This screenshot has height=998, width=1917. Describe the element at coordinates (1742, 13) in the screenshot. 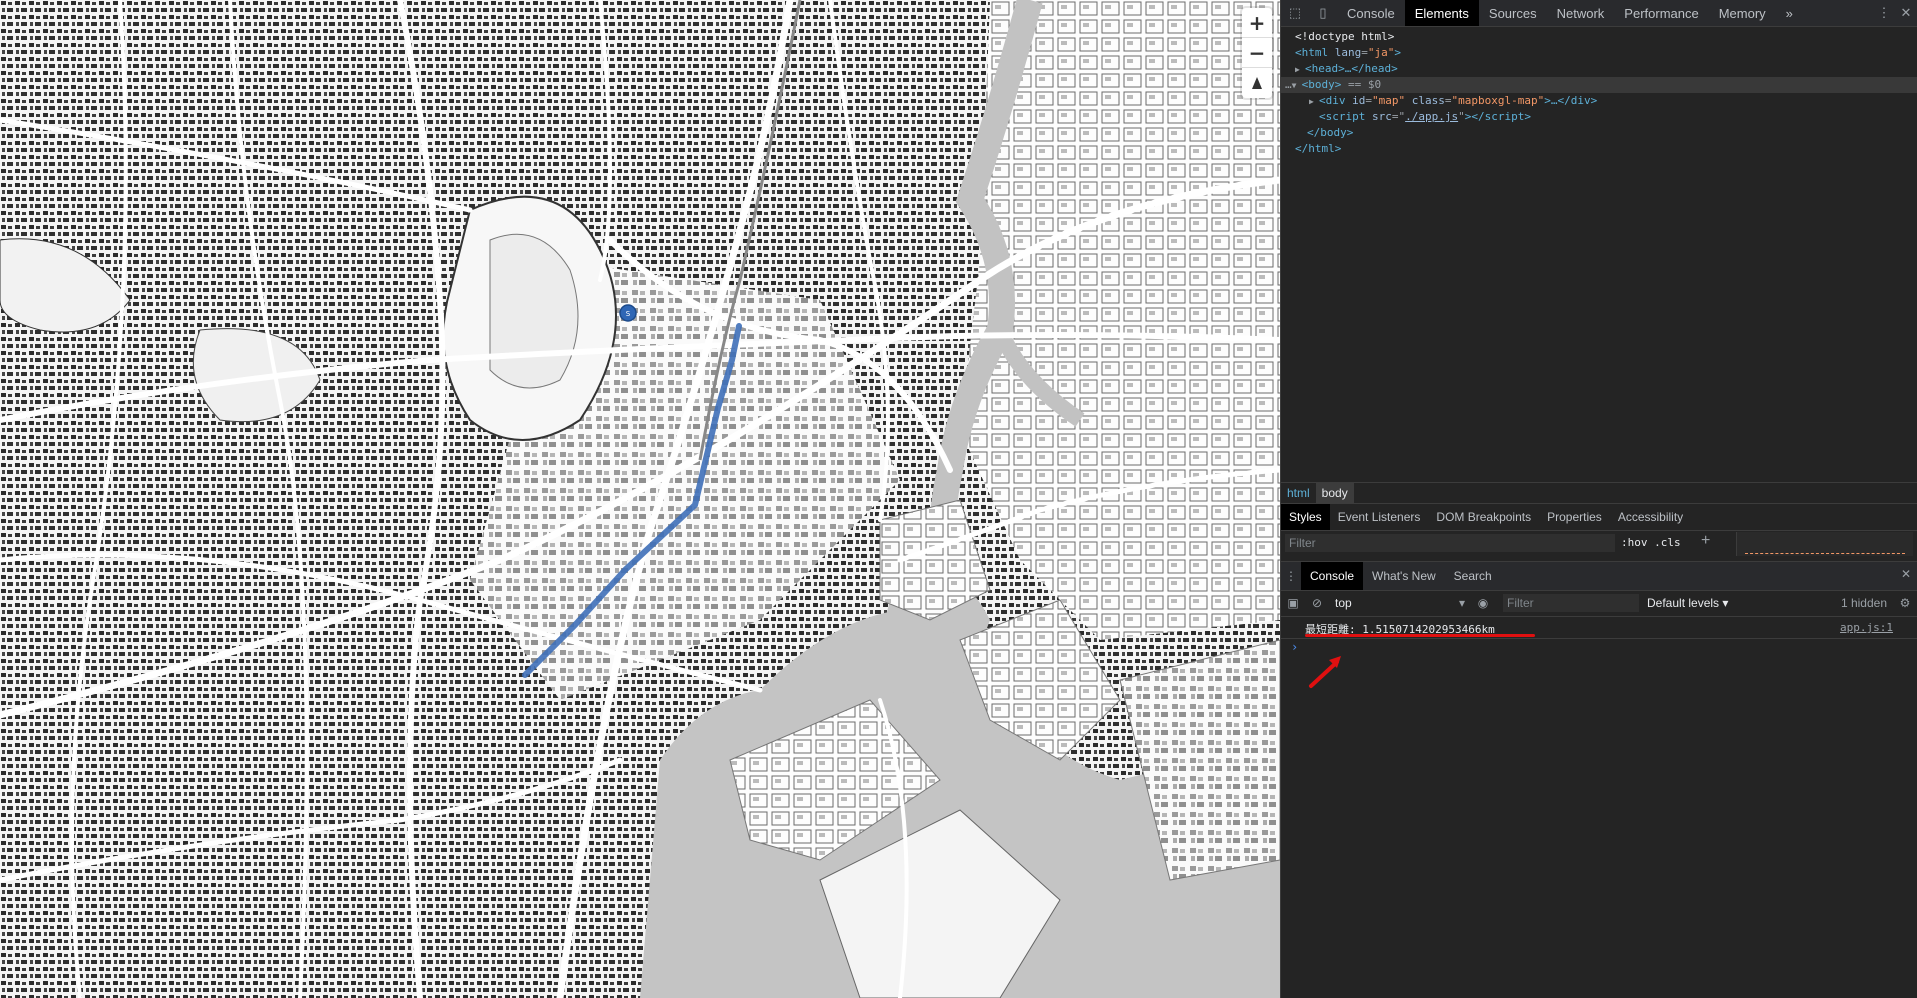

I see `tab-memory: Memory` at that location.